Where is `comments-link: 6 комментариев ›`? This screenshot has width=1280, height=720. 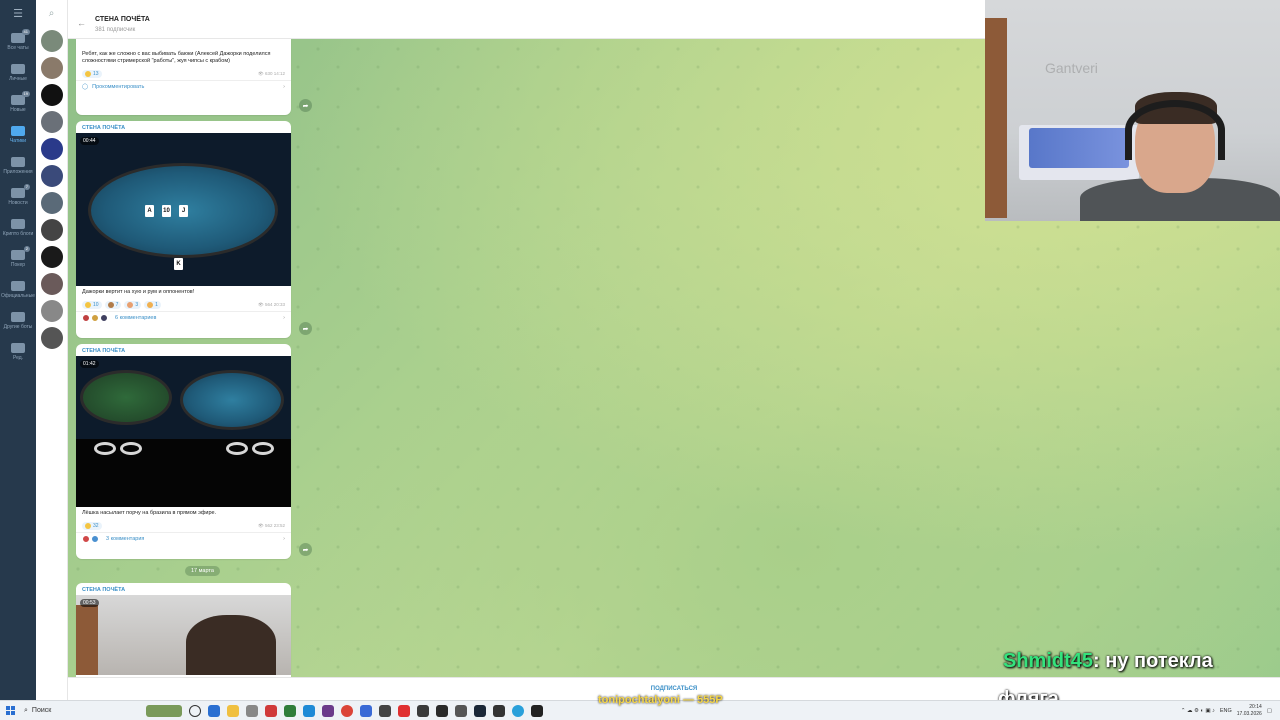 comments-link: 6 комментариев › is located at coordinates (183, 317).